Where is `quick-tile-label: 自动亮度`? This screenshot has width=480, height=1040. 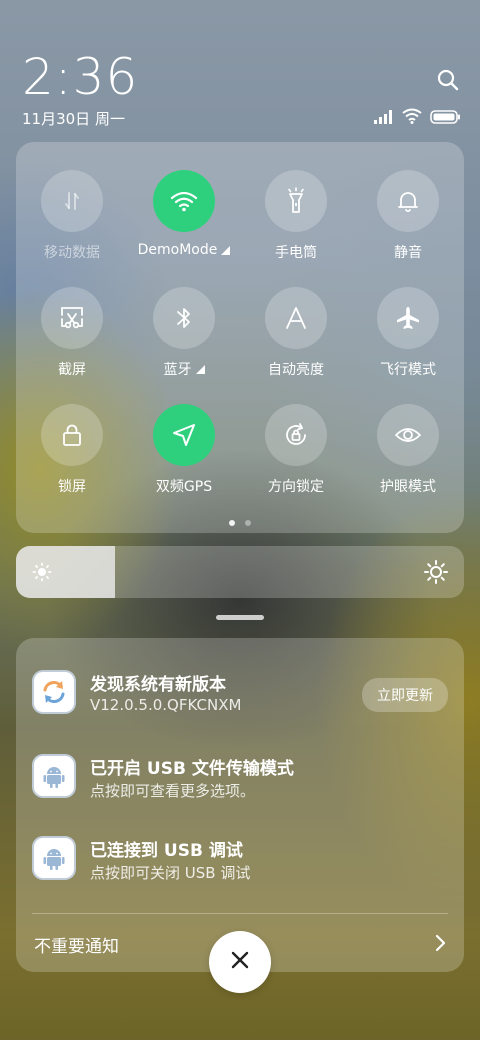
quick-tile-label: 自动亮度 is located at coordinates (296, 370).